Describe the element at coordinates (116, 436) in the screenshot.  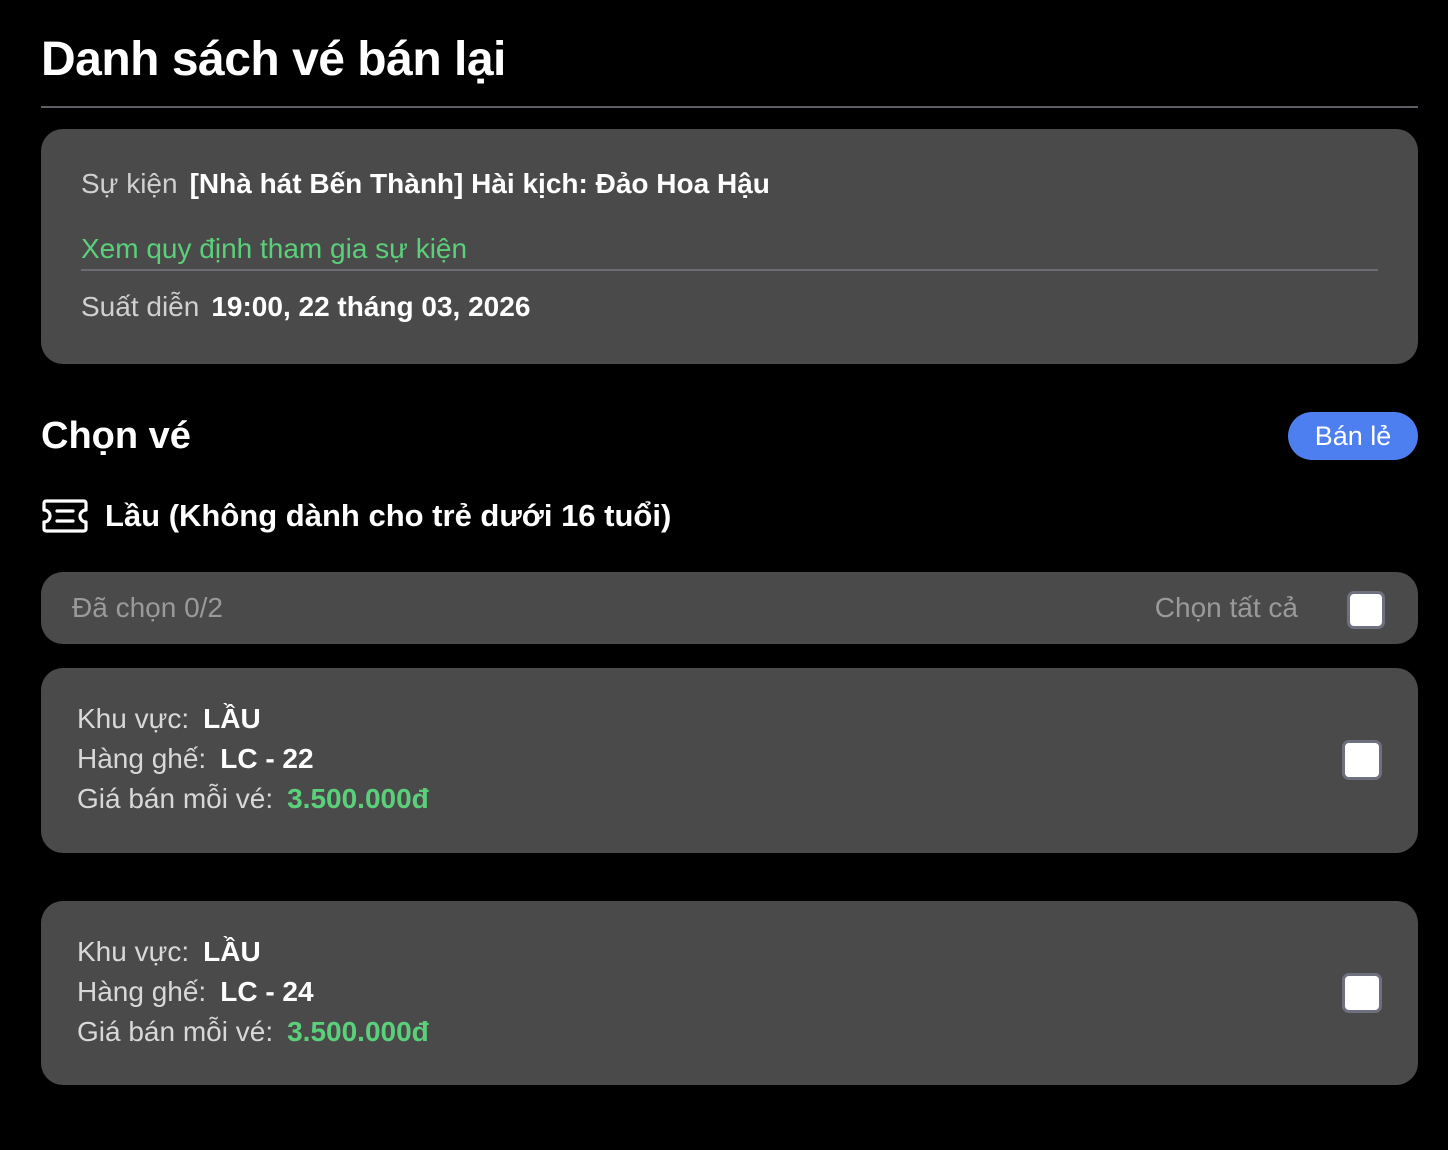
I see `select-ticket-title: Chọn vé` at that location.